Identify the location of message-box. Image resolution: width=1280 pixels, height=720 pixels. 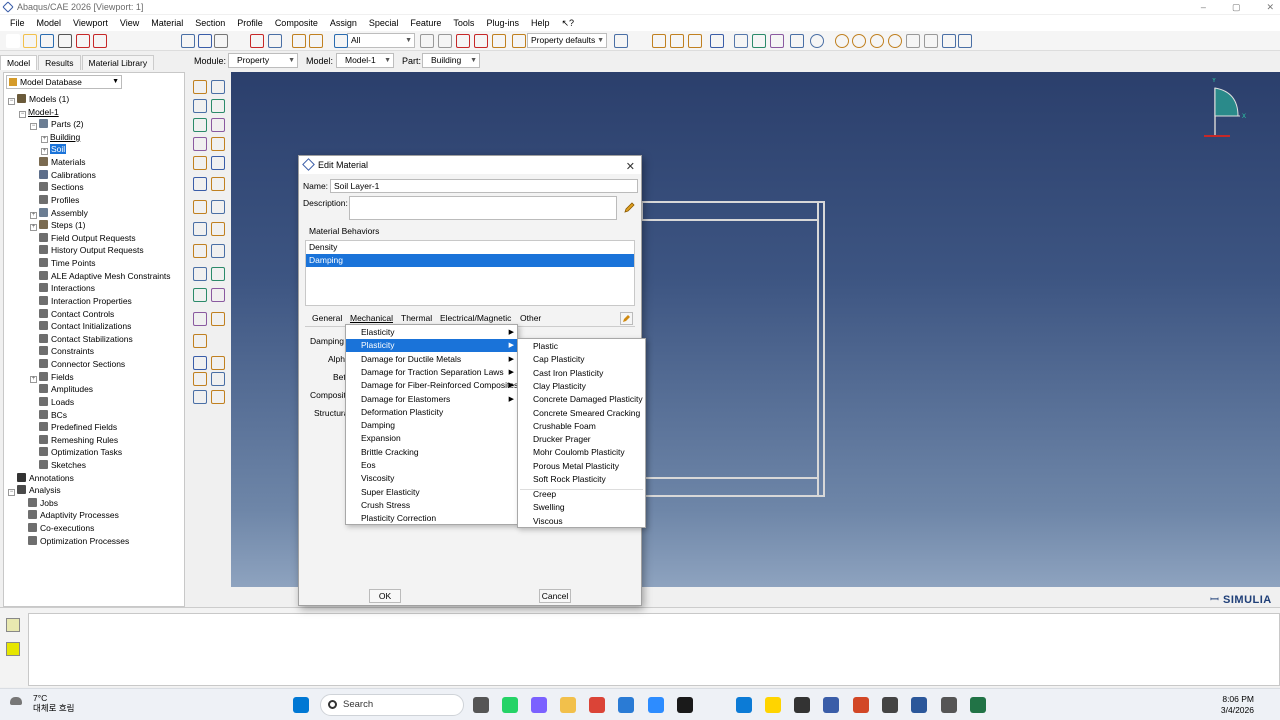
(654, 649).